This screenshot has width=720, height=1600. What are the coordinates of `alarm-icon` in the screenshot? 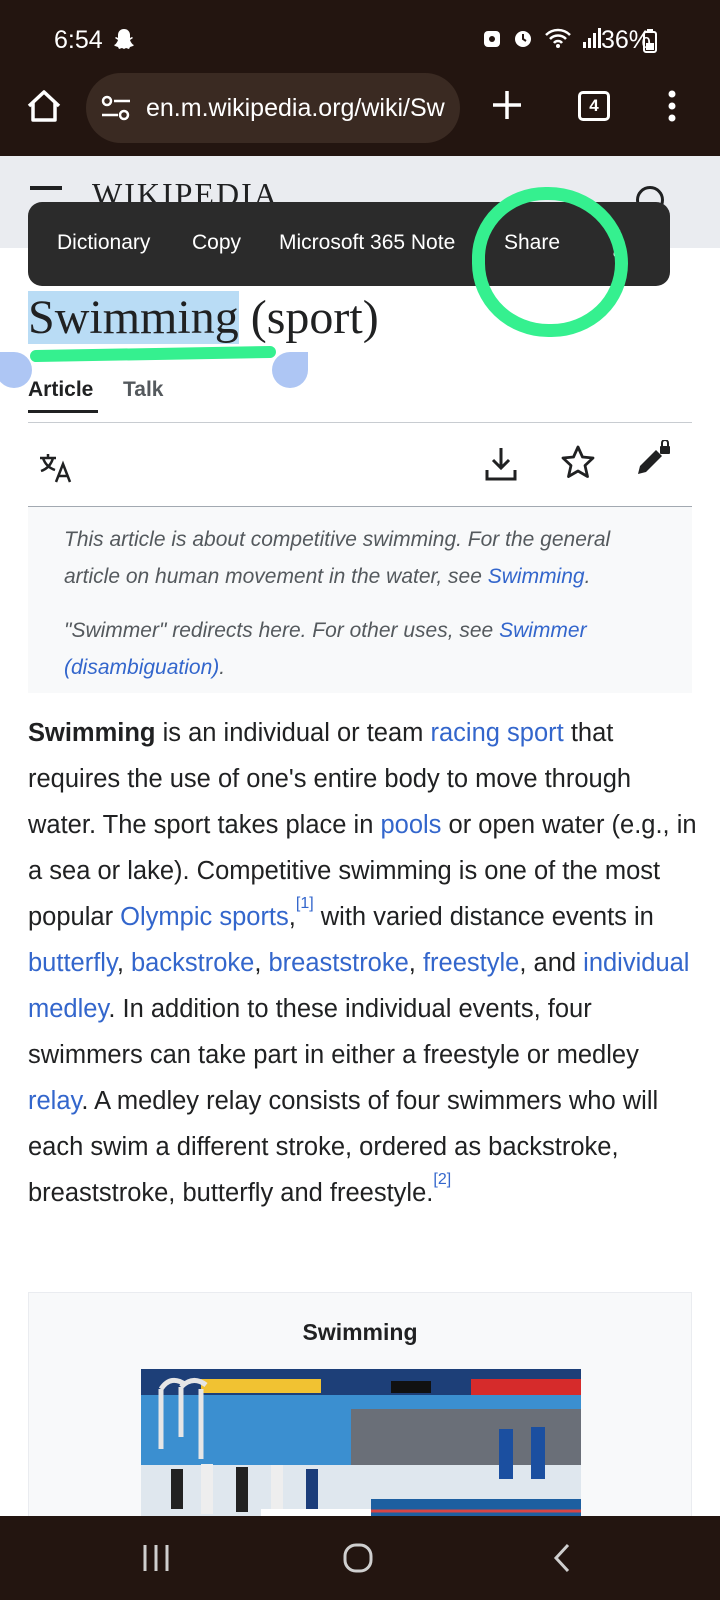 It's located at (523, 39).